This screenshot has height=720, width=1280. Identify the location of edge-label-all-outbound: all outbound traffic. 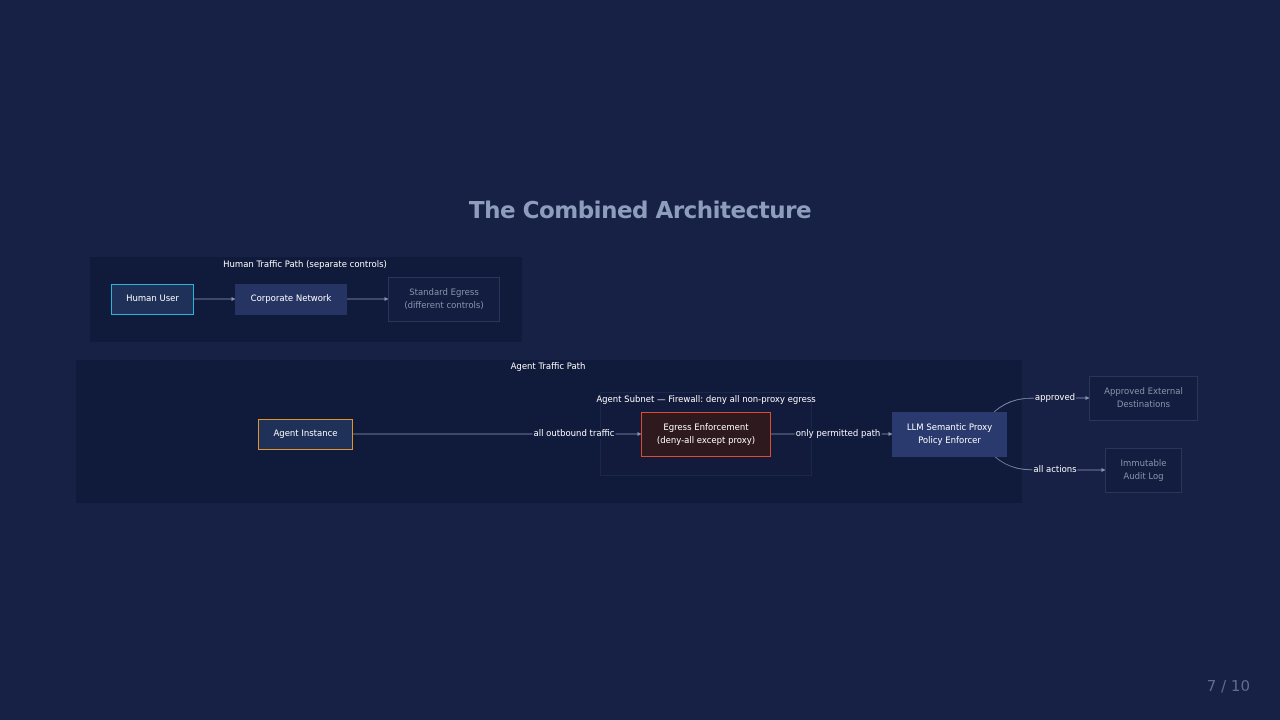
(574, 434).